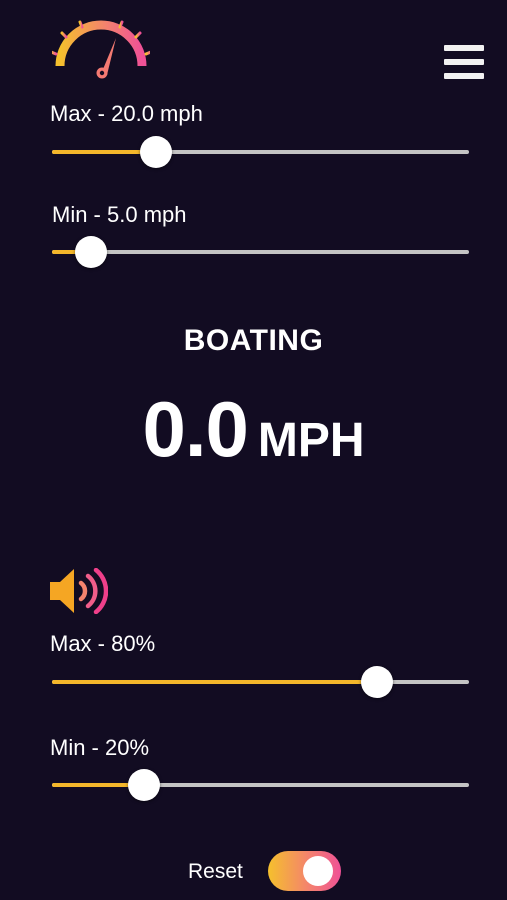 This screenshot has height=900, width=507. Describe the element at coordinates (126, 113) in the screenshot. I see `max-speed-label: Max - 20.0 mph` at that location.